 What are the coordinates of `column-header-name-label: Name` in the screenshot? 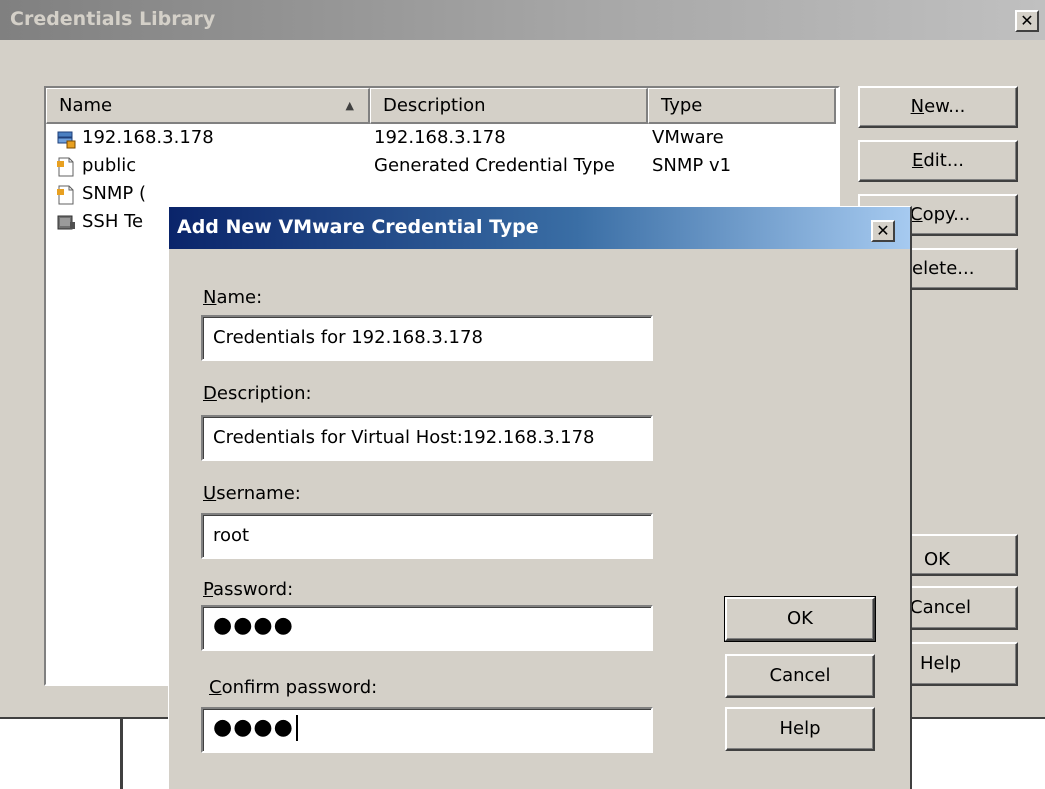 It's located at (86, 105).